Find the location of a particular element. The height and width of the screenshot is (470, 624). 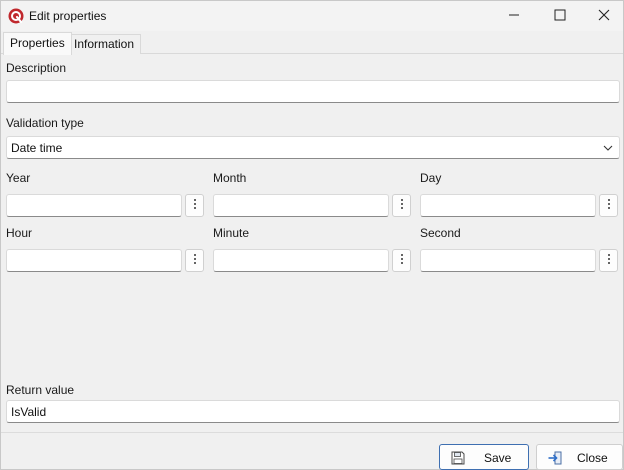

hour-picker-button is located at coordinates (194, 260).